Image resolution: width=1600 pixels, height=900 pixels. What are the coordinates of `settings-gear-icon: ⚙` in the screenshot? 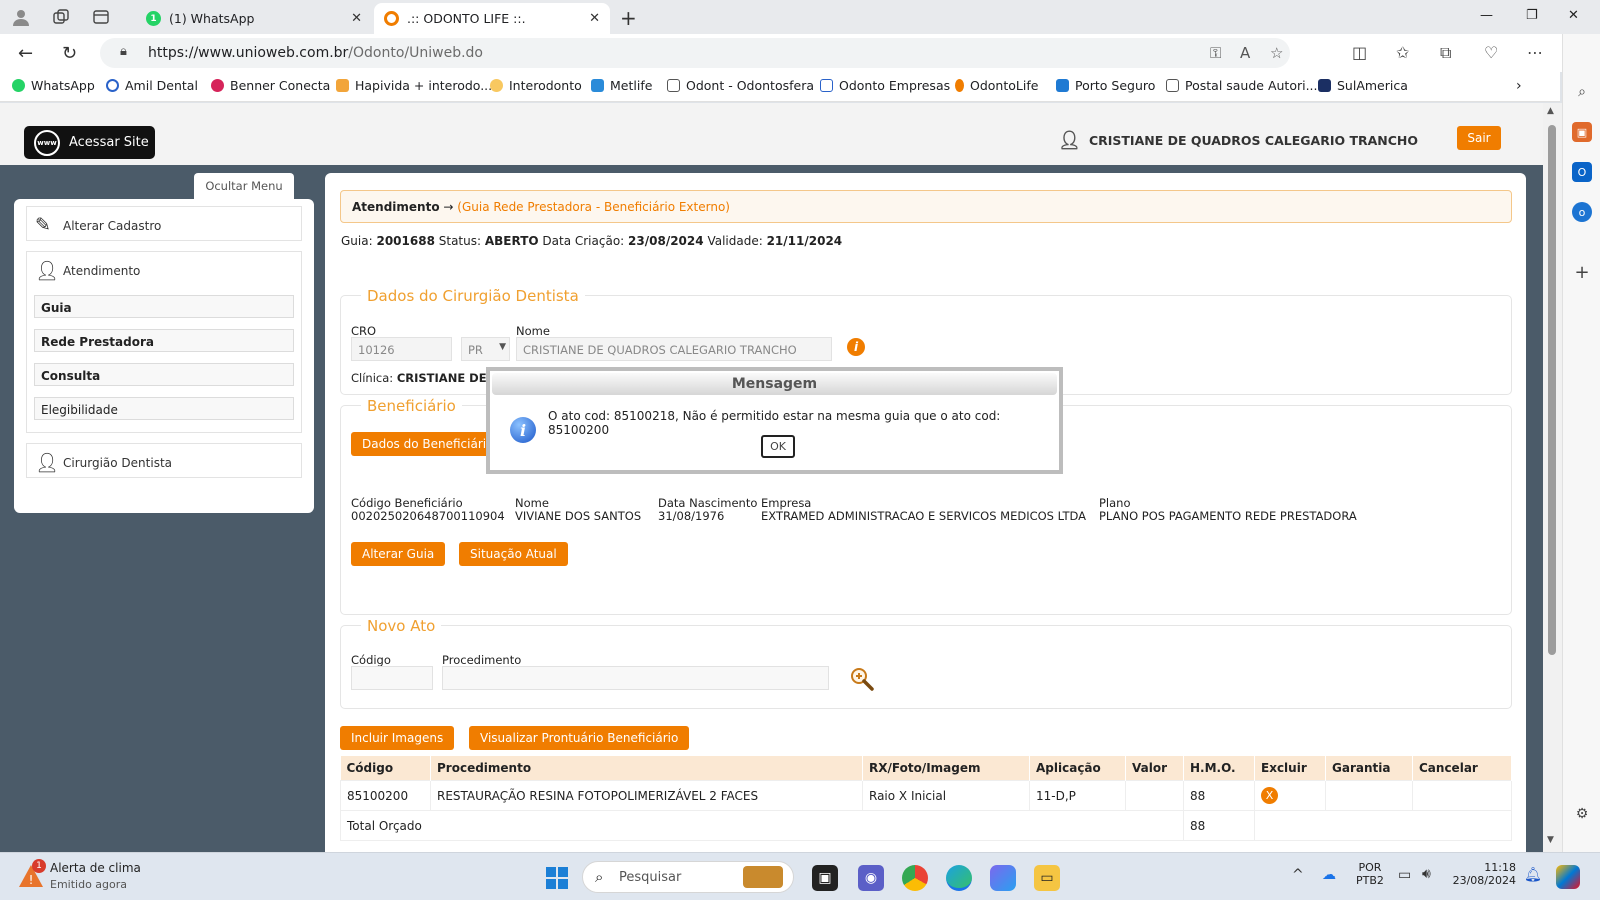 It's located at (1582, 814).